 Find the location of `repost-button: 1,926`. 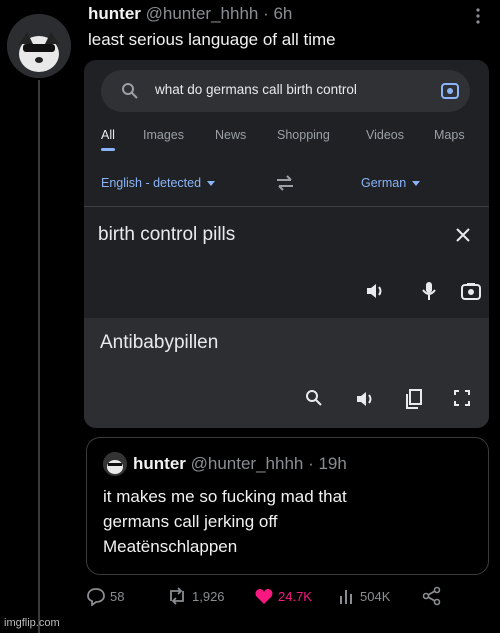

repost-button: 1,926 is located at coordinates (195, 596).